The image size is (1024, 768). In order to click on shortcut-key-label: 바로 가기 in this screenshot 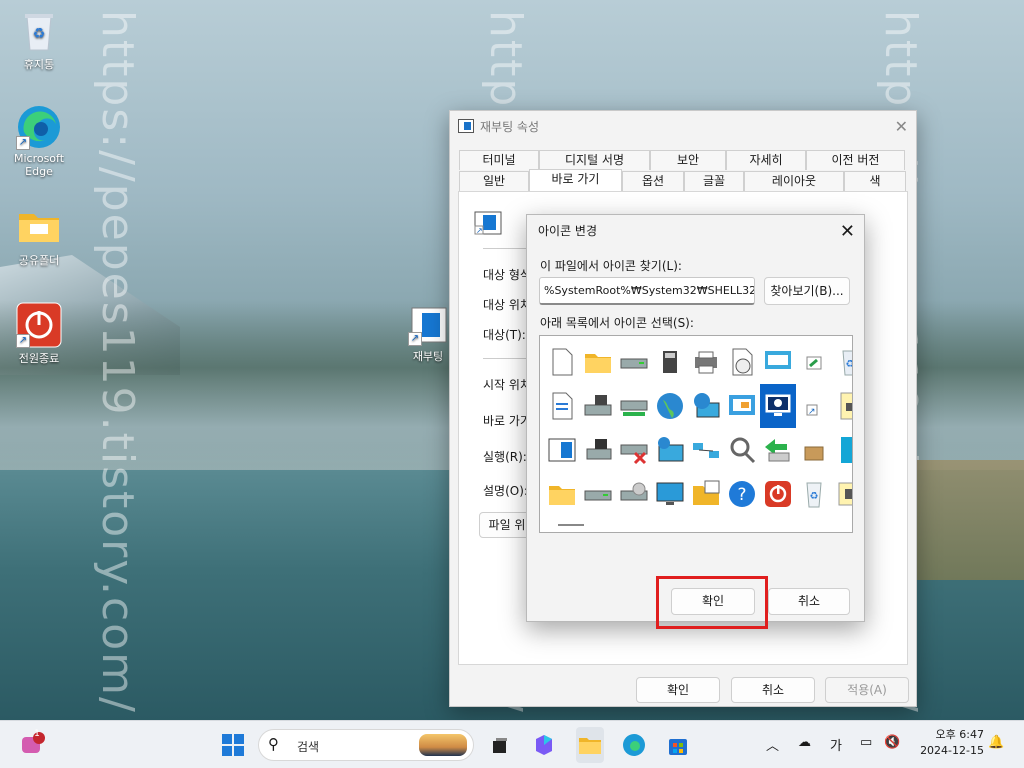, I will do `click(507, 421)`.